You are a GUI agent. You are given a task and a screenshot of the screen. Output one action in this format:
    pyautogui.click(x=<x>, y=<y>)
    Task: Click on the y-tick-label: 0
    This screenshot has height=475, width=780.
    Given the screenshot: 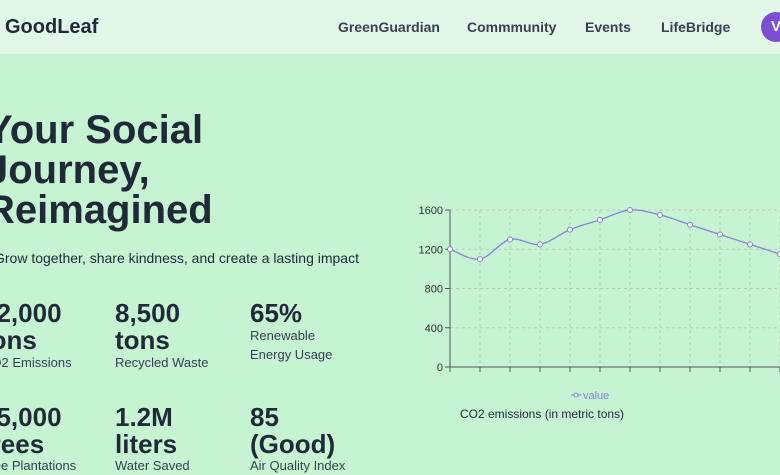 What is the action you would take?
    pyautogui.click(x=440, y=368)
    